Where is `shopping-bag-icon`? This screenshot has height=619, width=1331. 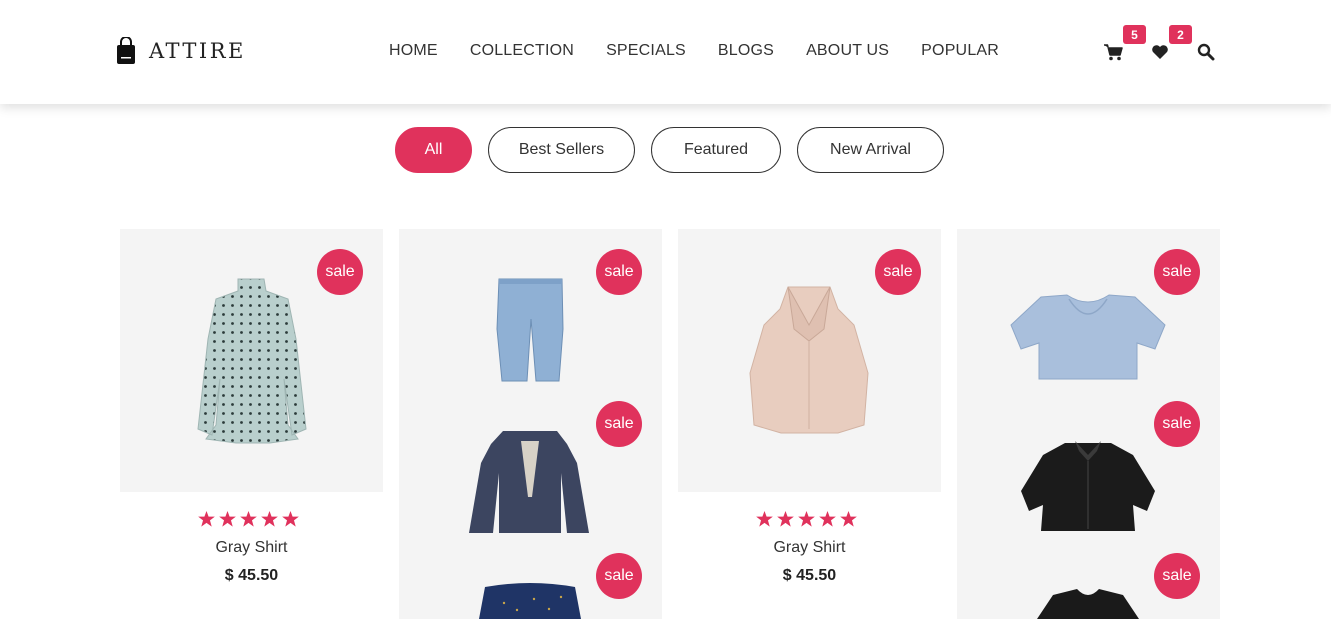
shopping-bag-icon is located at coordinates (126, 50).